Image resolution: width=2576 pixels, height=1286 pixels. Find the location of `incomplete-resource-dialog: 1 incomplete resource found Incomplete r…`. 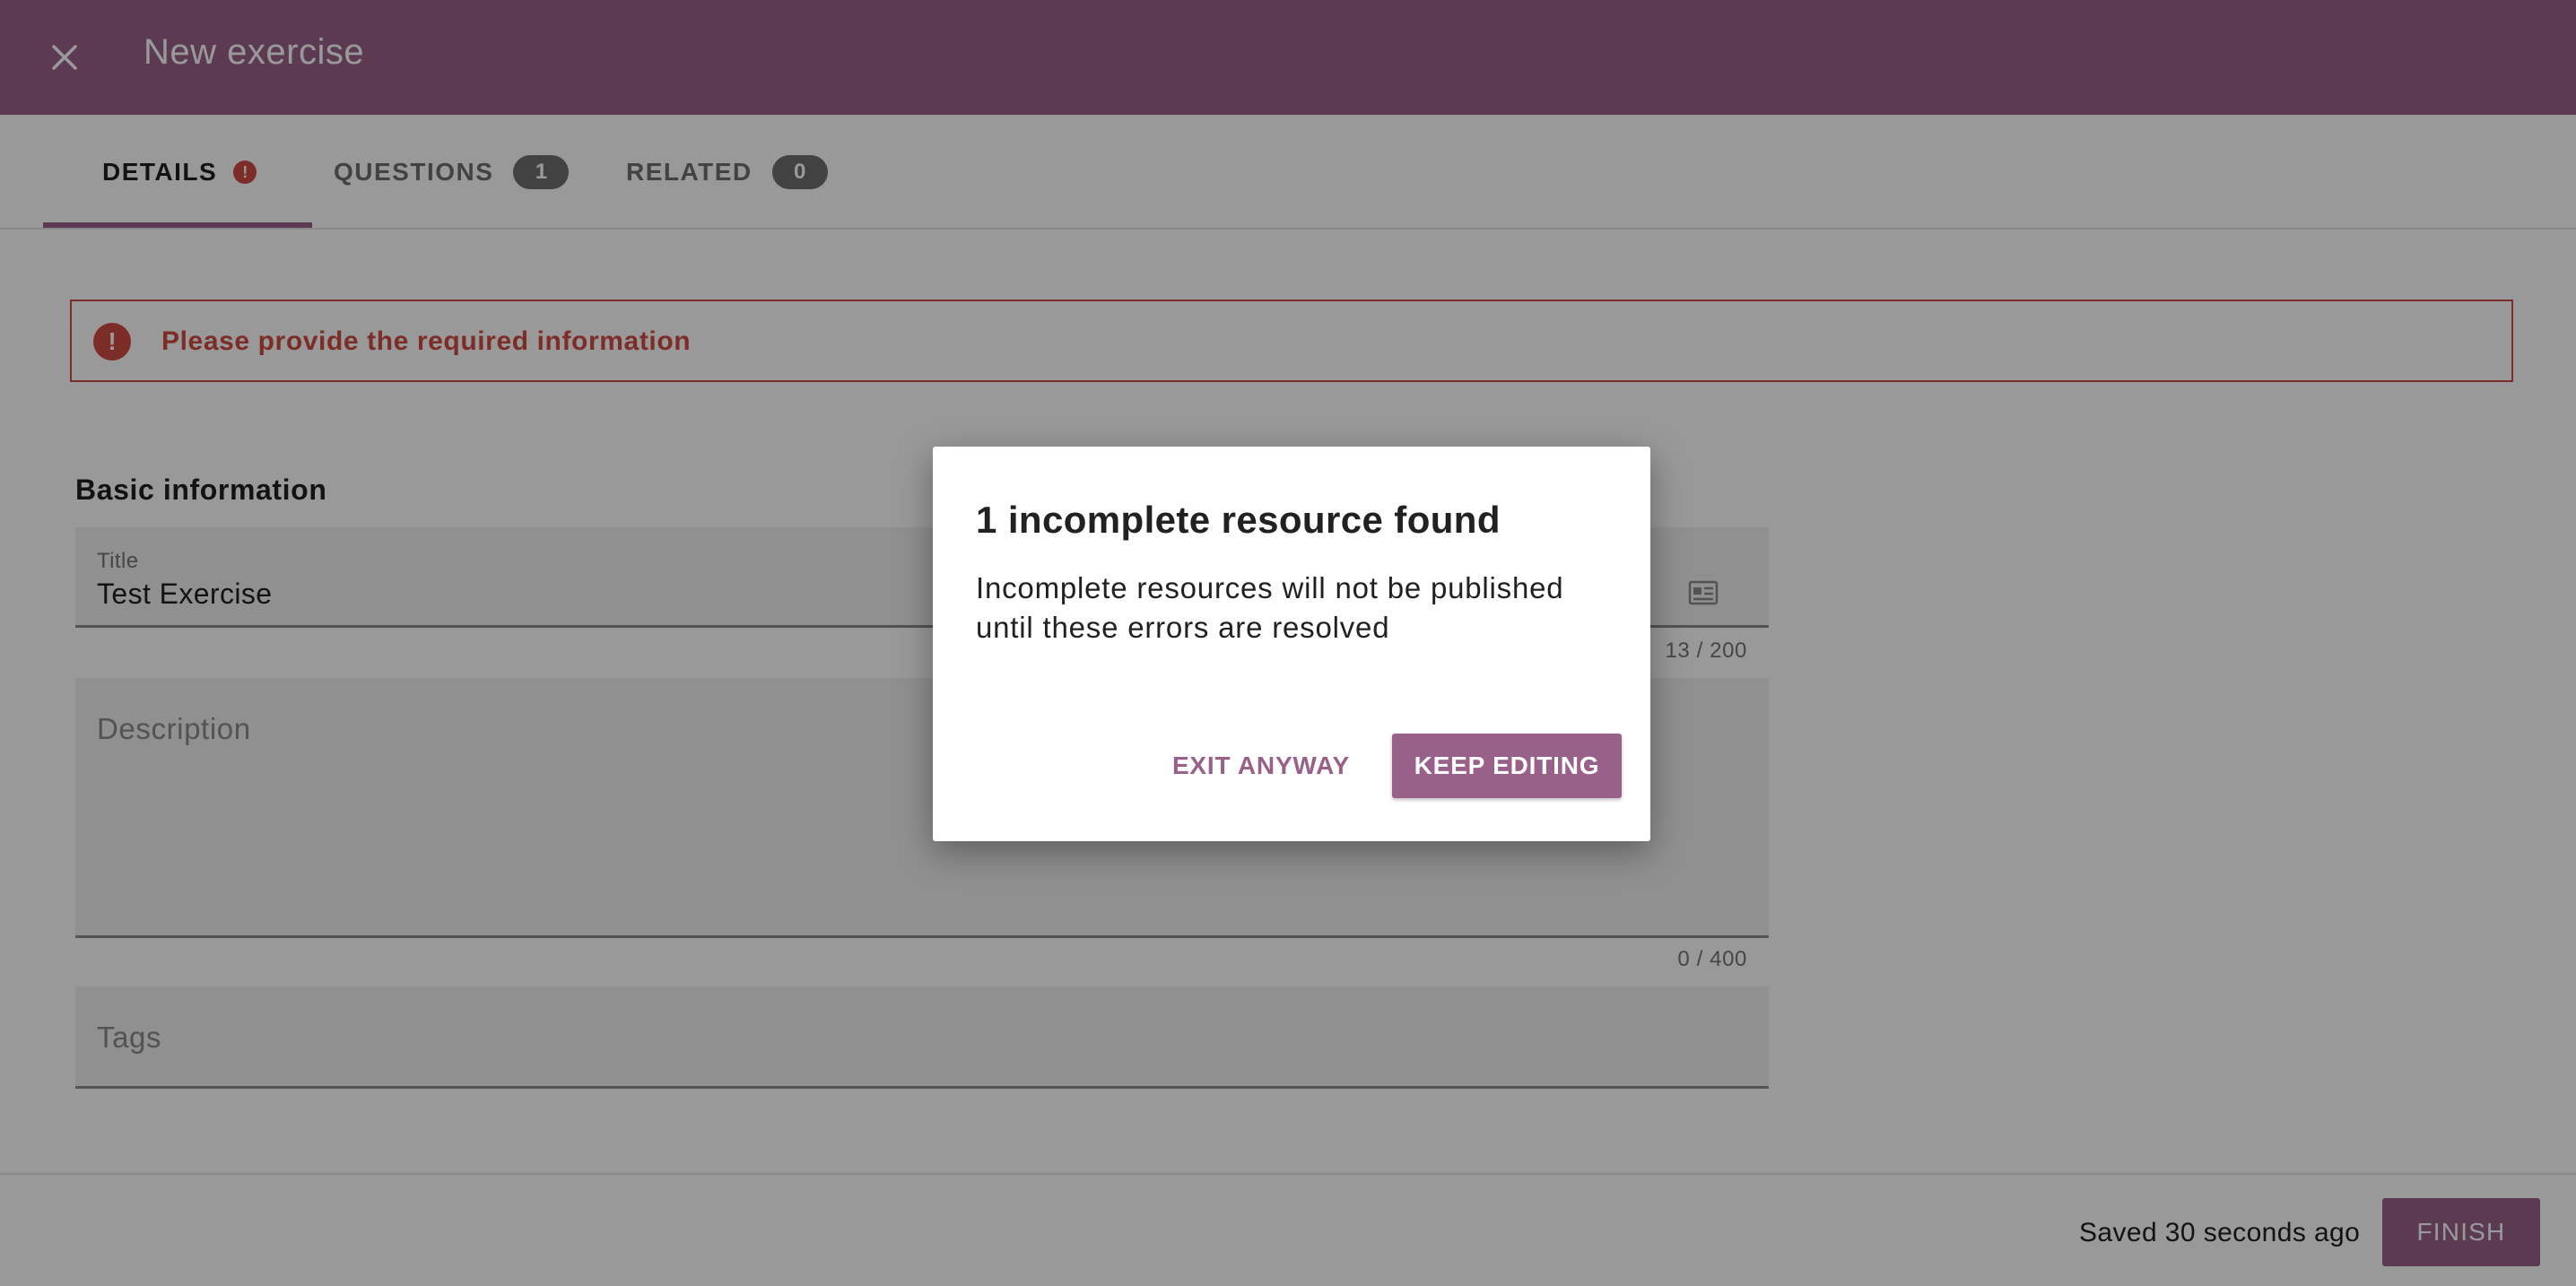

incomplete-resource-dialog: 1 incomplete resource found Incomplete r… is located at coordinates (1291, 644).